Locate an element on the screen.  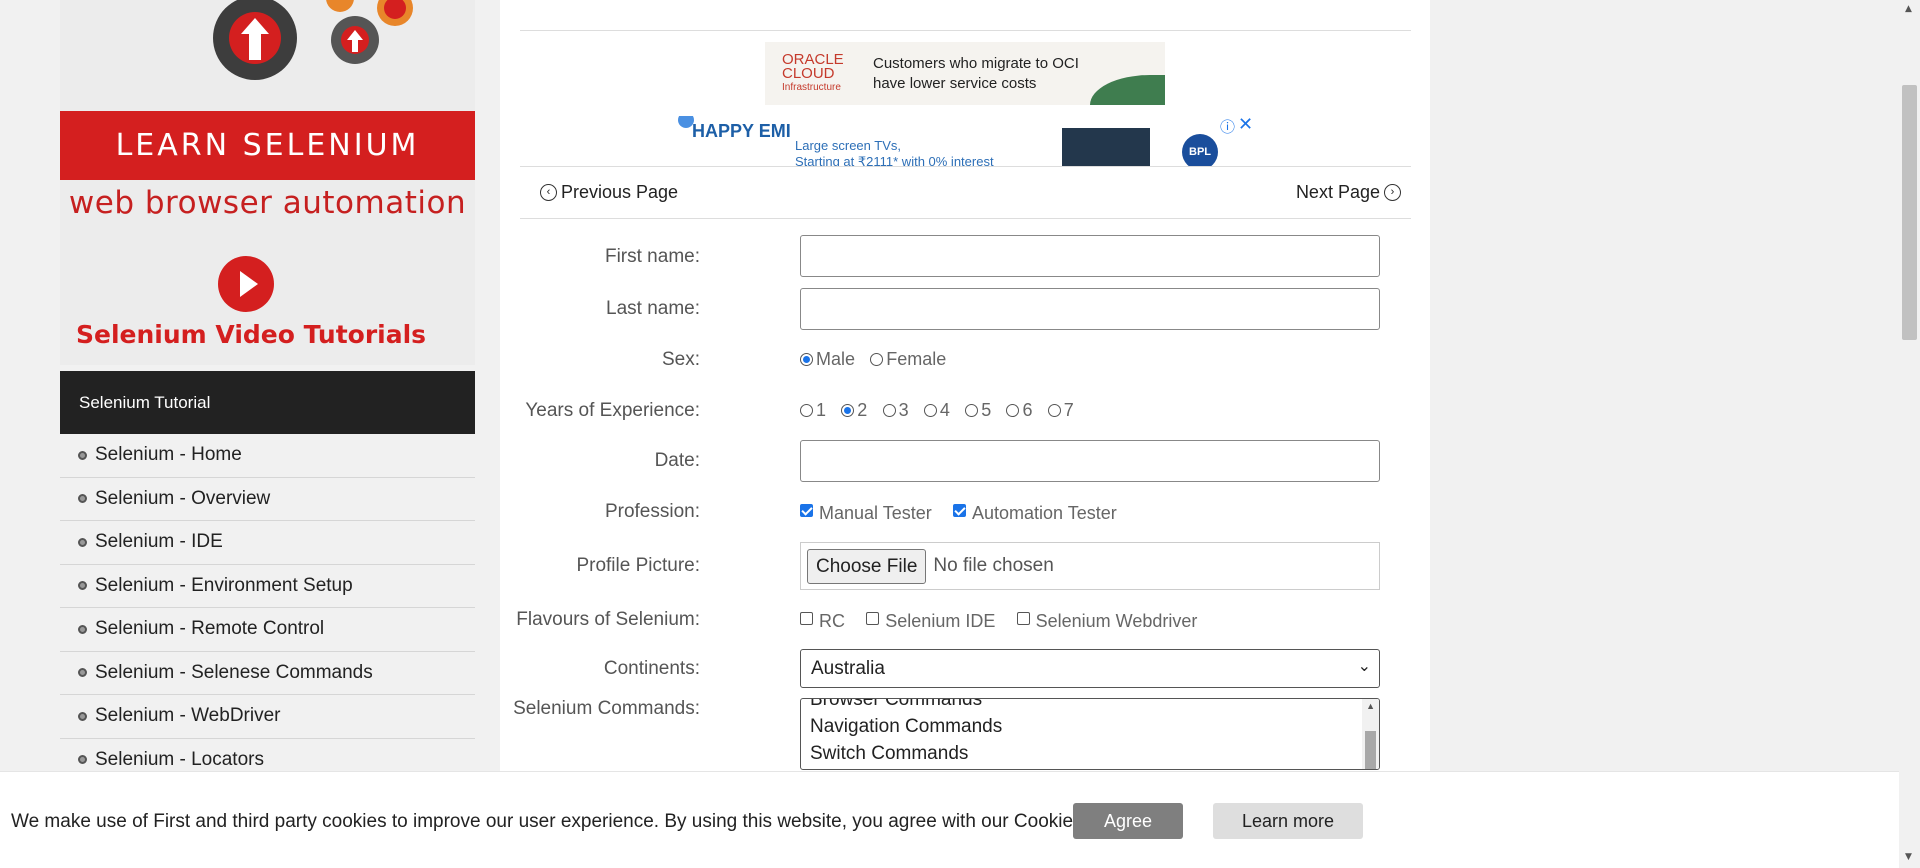
agree-button: Agree is located at coordinates (1128, 821).